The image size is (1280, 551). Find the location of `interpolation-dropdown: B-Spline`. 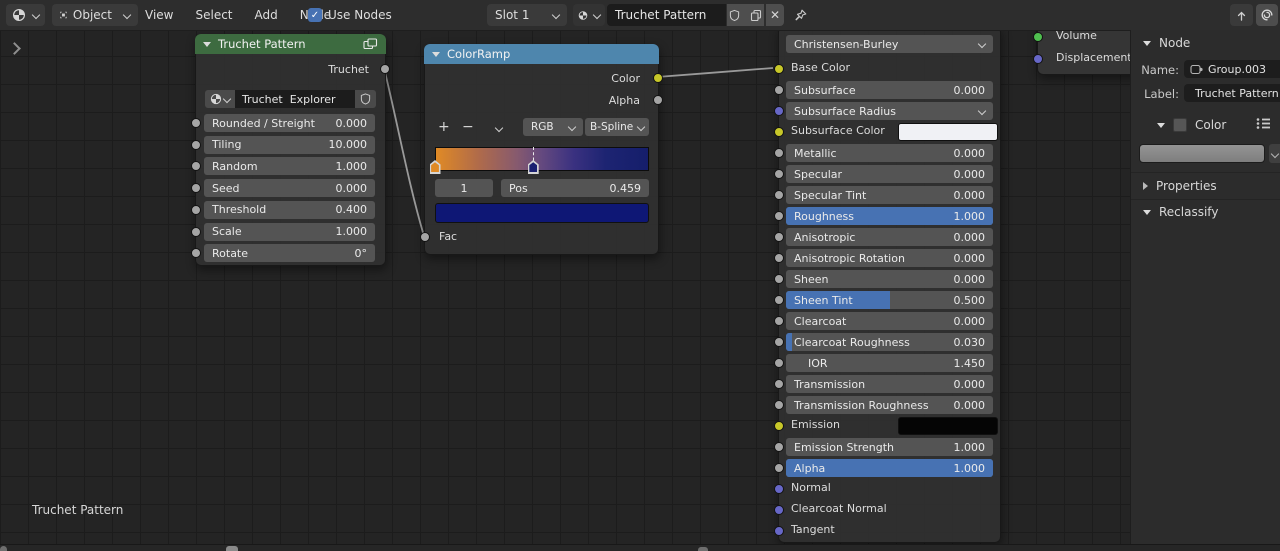

interpolation-dropdown: B-Spline is located at coordinates (617, 127).